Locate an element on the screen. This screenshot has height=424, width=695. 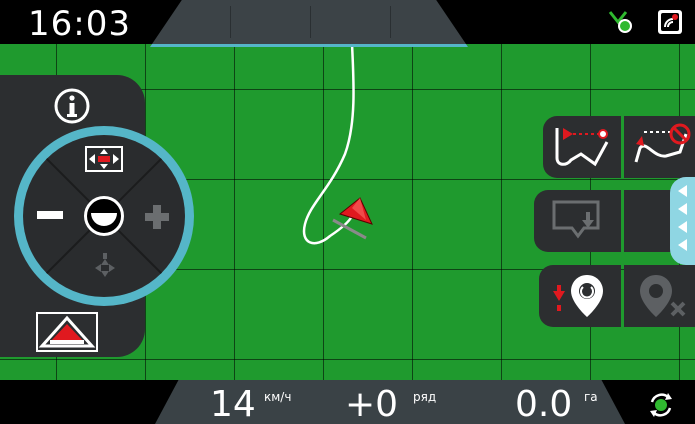
tractor-view-icon is located at coordinates (67, 332).